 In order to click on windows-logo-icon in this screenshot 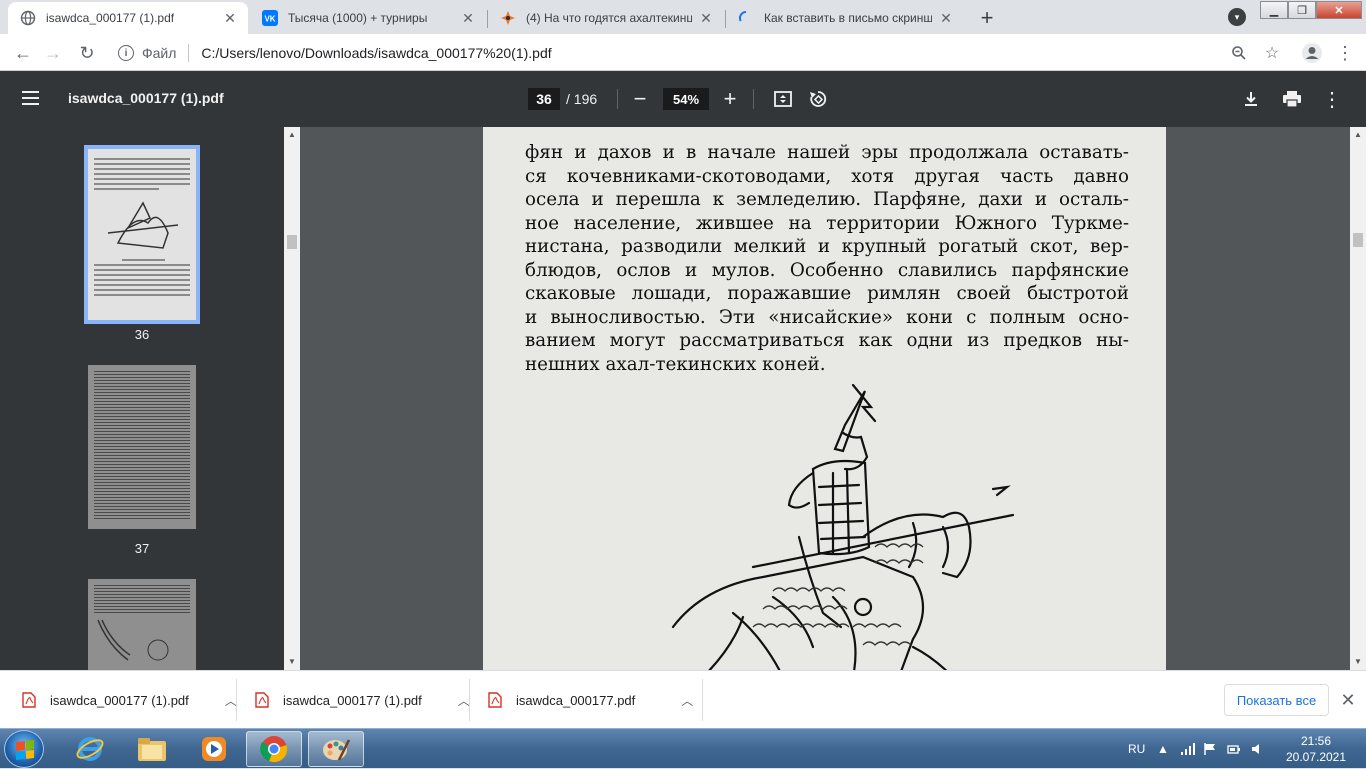, I will do `click(25, 750)`.